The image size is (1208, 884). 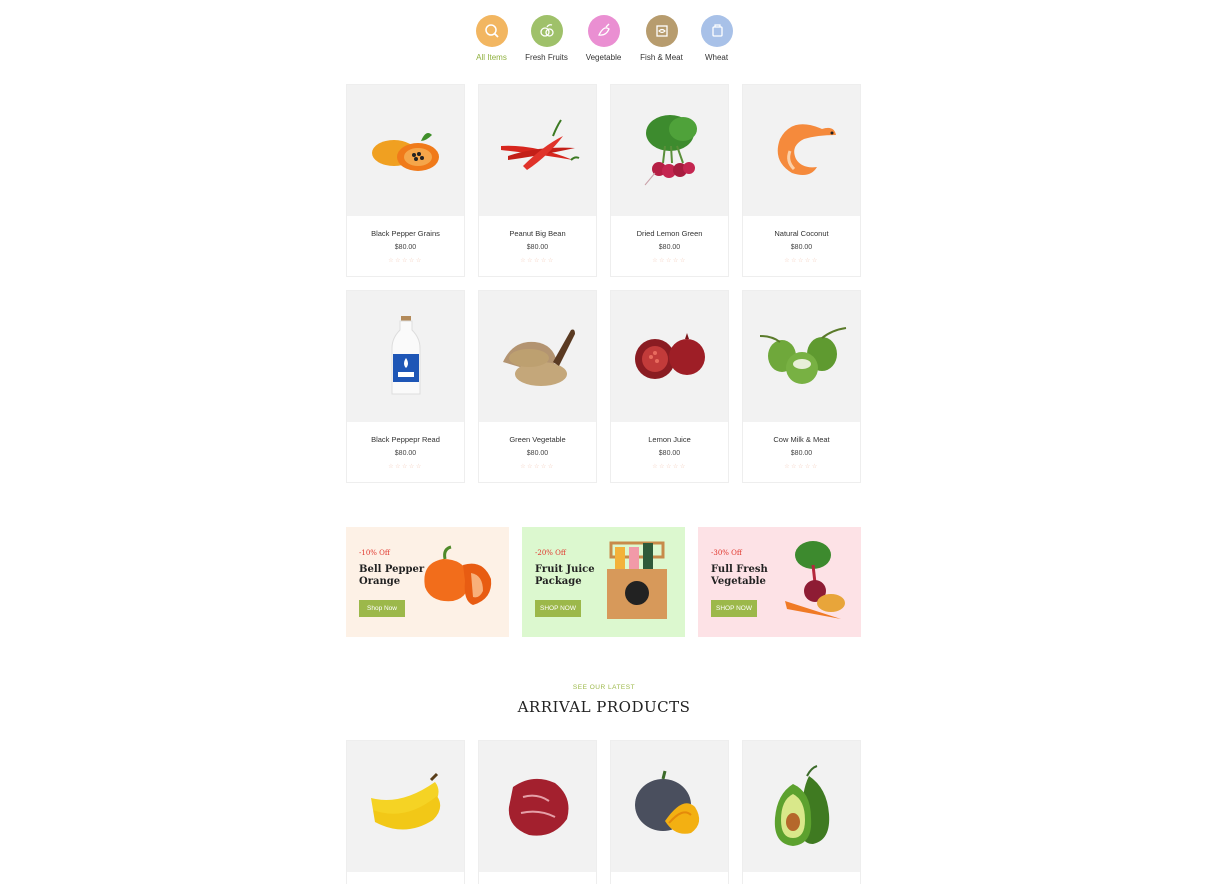 What do you see at coordinates (491, 31) in the screenshot?
I see `search-basket-icon` at bounding box center [491, 31].